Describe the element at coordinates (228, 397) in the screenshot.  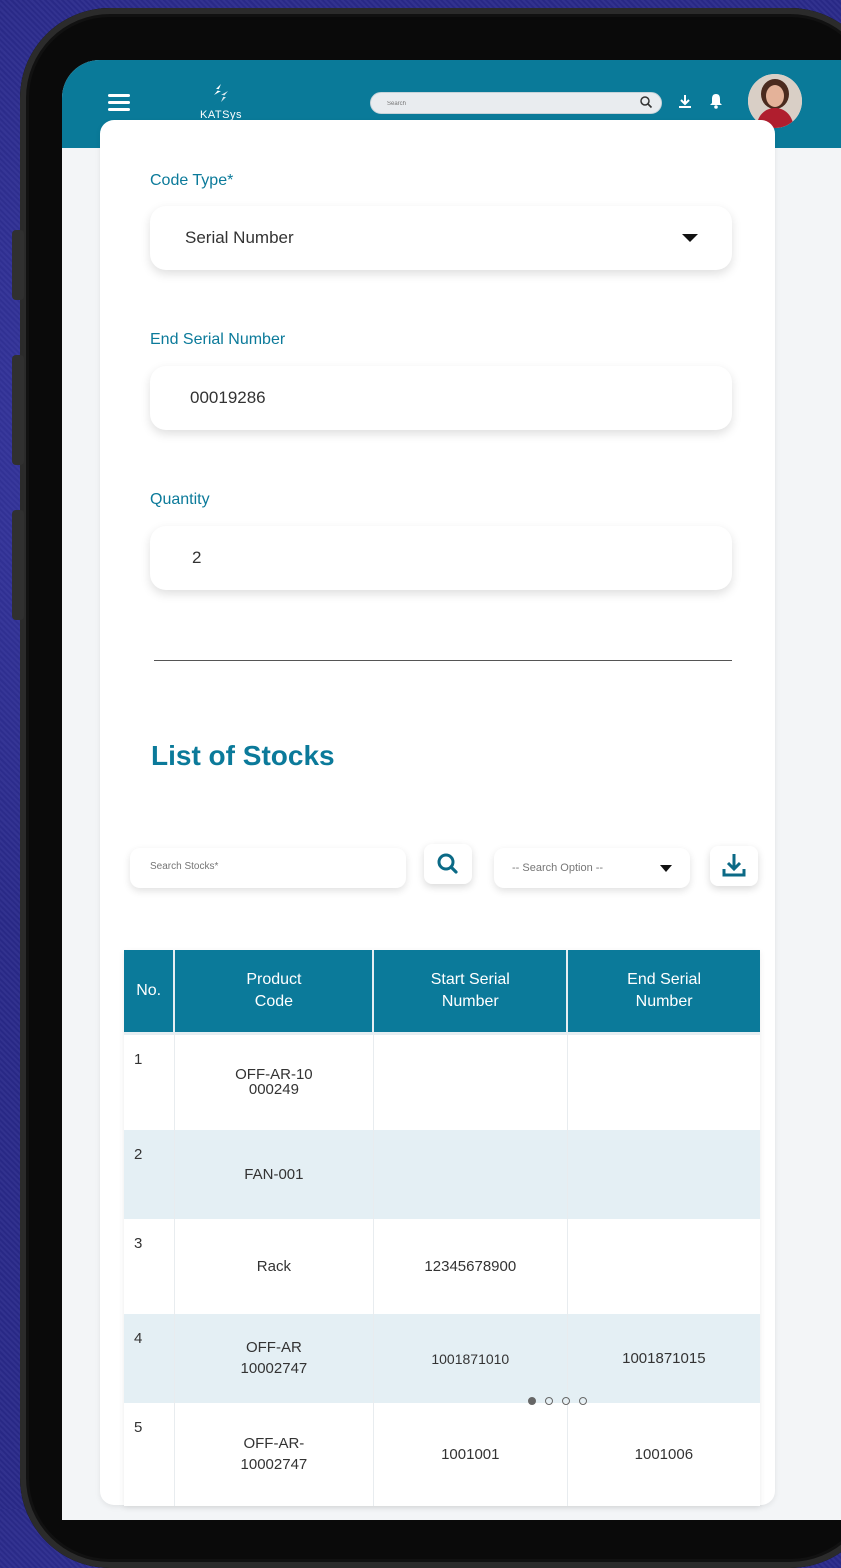
I see `end-serial-value: 00019286` at that location.